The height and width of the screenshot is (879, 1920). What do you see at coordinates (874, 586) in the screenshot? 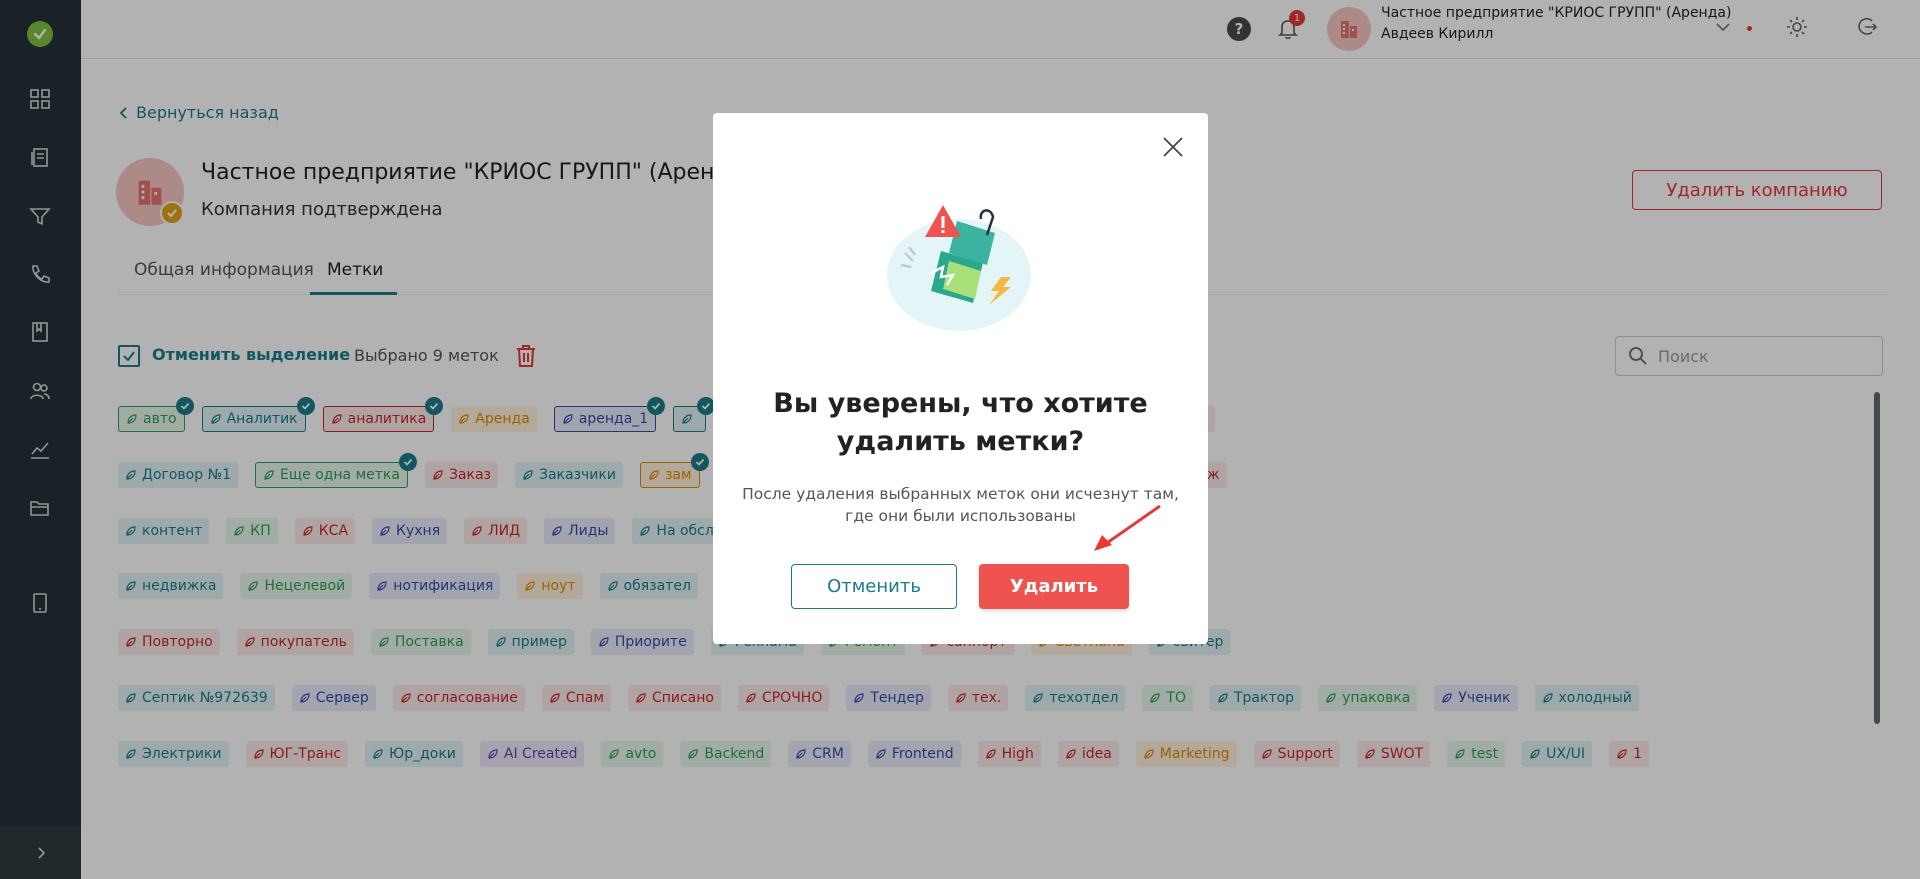
I see `cancel-button: Отменить` at bounding box center [874, 586].